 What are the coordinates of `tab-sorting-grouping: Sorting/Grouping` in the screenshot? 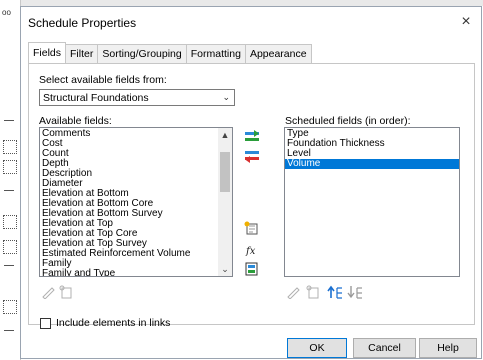 It's located at (142, 53).